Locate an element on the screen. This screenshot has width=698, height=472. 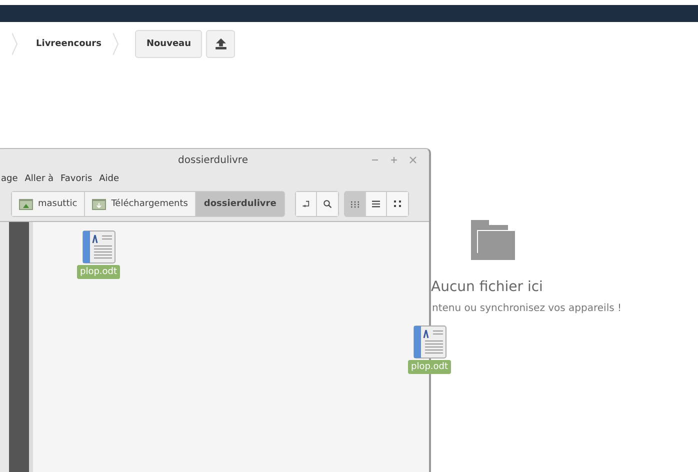
upload-icon is located at coordinates (220, 44).